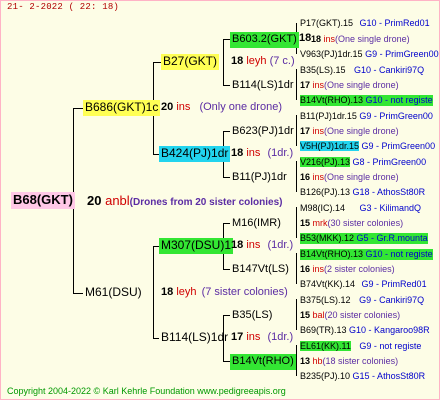 The image size is (440, 400). Describe the element at coordinates (226, 39) in the screenshot. I see `b27-up-line` at that location.